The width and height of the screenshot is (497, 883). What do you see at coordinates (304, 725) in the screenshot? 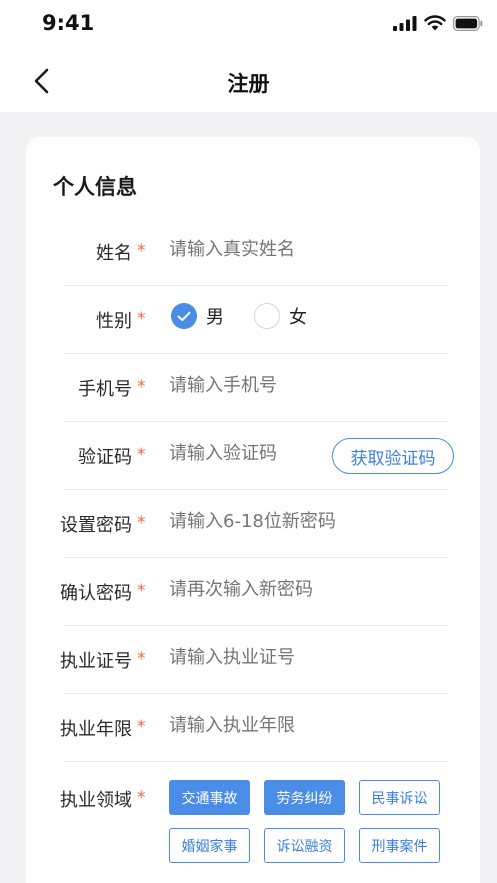
I see `practice-years-input` at bounding box center [304, 725].